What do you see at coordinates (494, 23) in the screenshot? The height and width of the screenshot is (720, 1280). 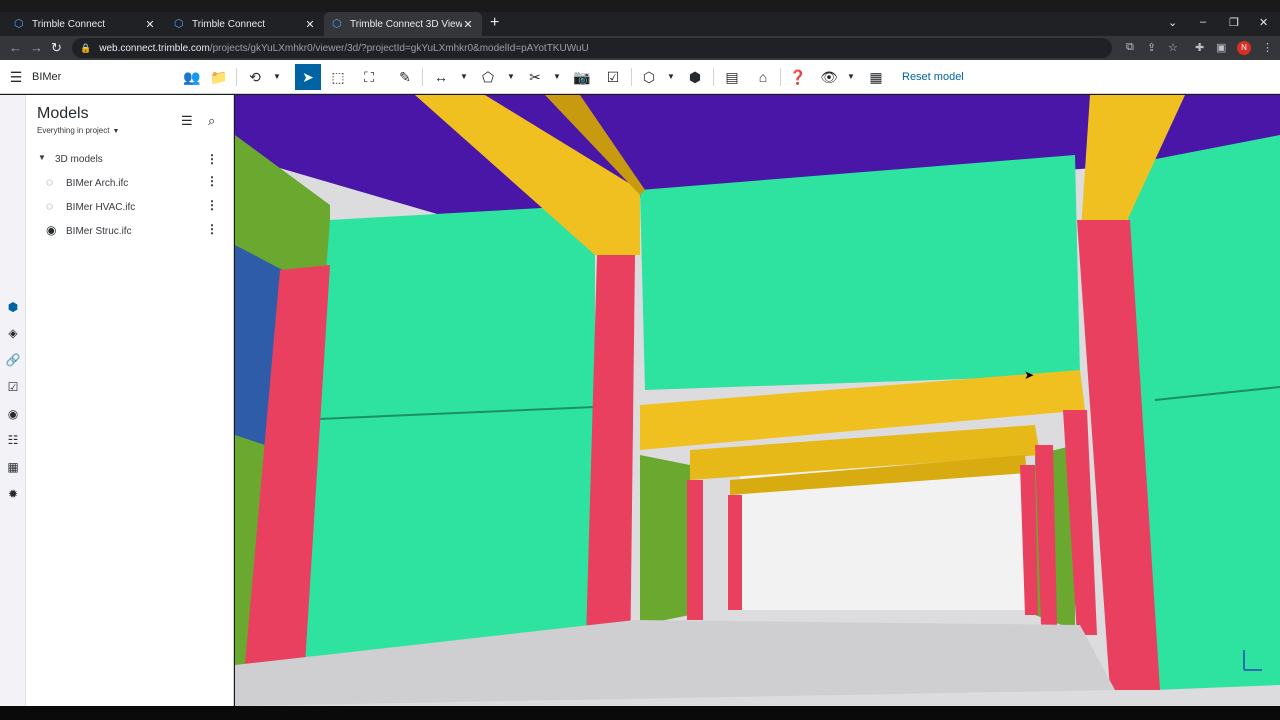 I see `new-tab-icon: +` at bounding box center [494, 23].